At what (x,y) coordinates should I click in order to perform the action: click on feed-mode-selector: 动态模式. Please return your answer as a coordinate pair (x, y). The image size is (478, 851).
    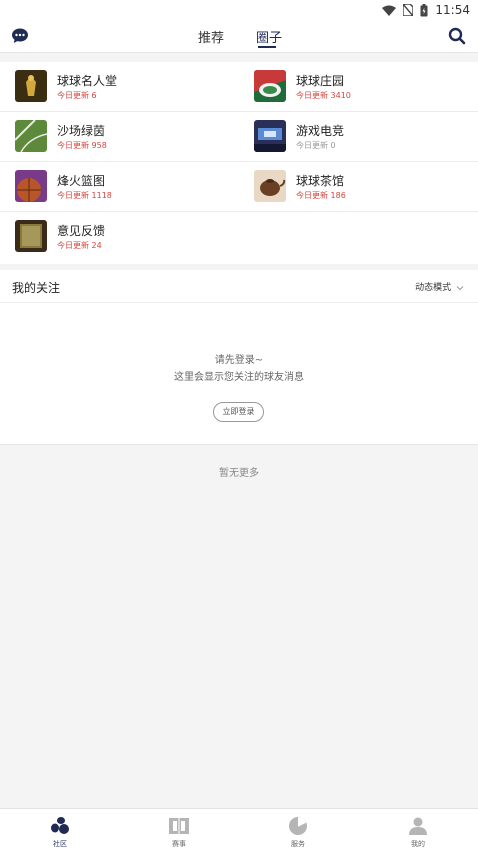
    Looking at the image, I should click on (439, 286).